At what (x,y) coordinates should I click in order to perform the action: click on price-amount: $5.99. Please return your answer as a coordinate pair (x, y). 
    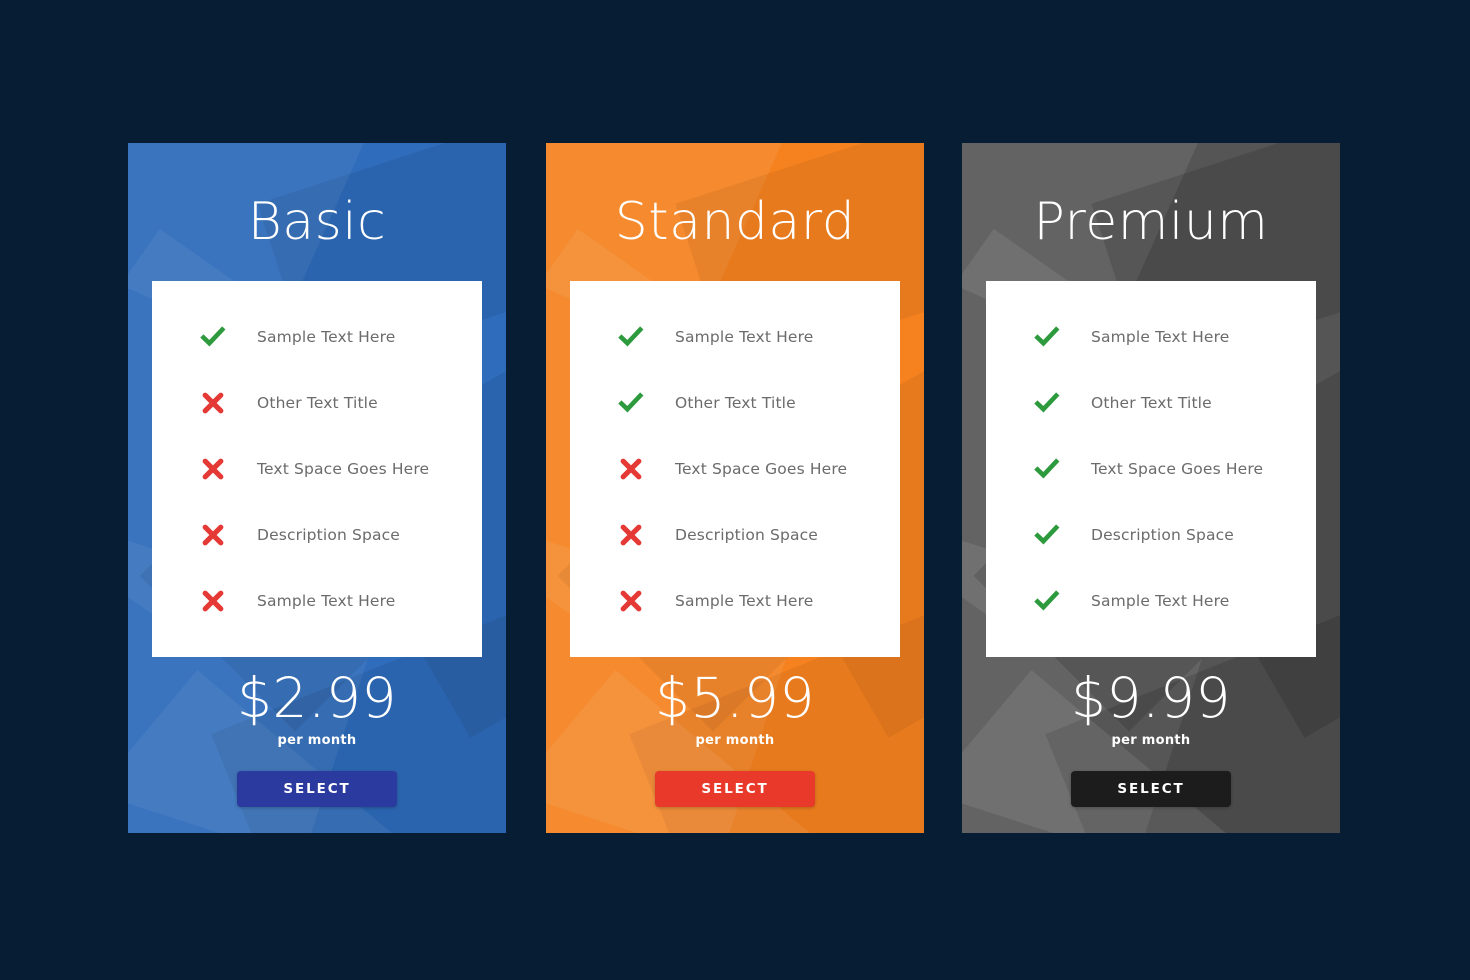
    Looking at the image, I should click on (735, 698).